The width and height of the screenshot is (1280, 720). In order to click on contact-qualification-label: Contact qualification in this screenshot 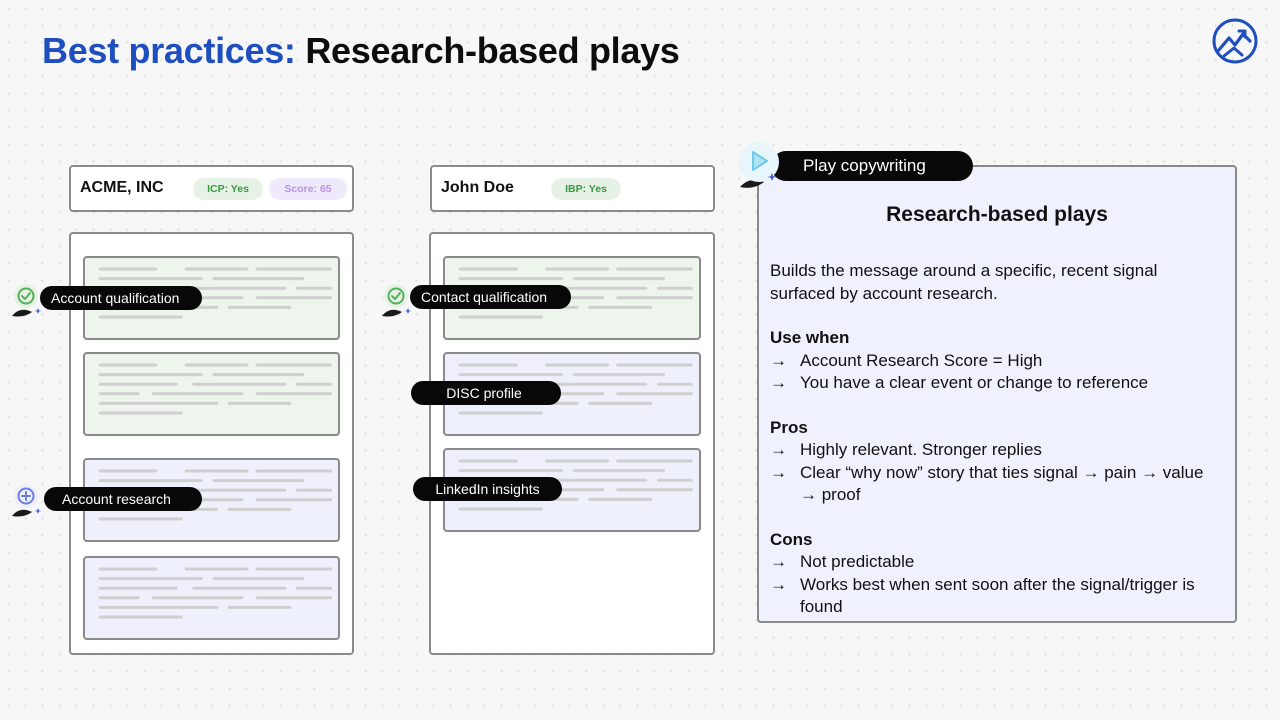, I will do `click(484, 297)`.